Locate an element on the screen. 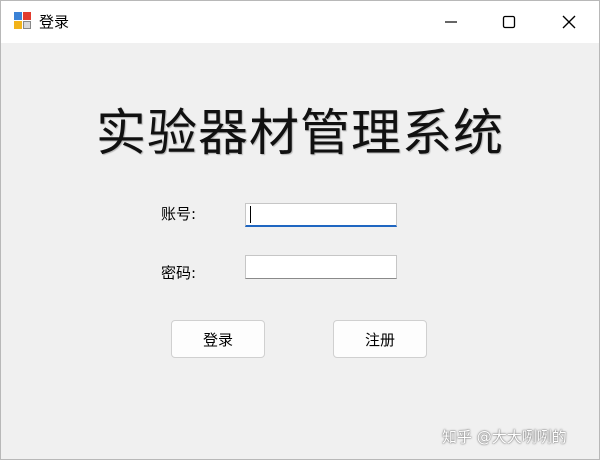 Image resolution: width=600 pixels, height=460 pixels. watermark-text: 知乎 @大大咧咧的 is located at coordinates (504, 437).